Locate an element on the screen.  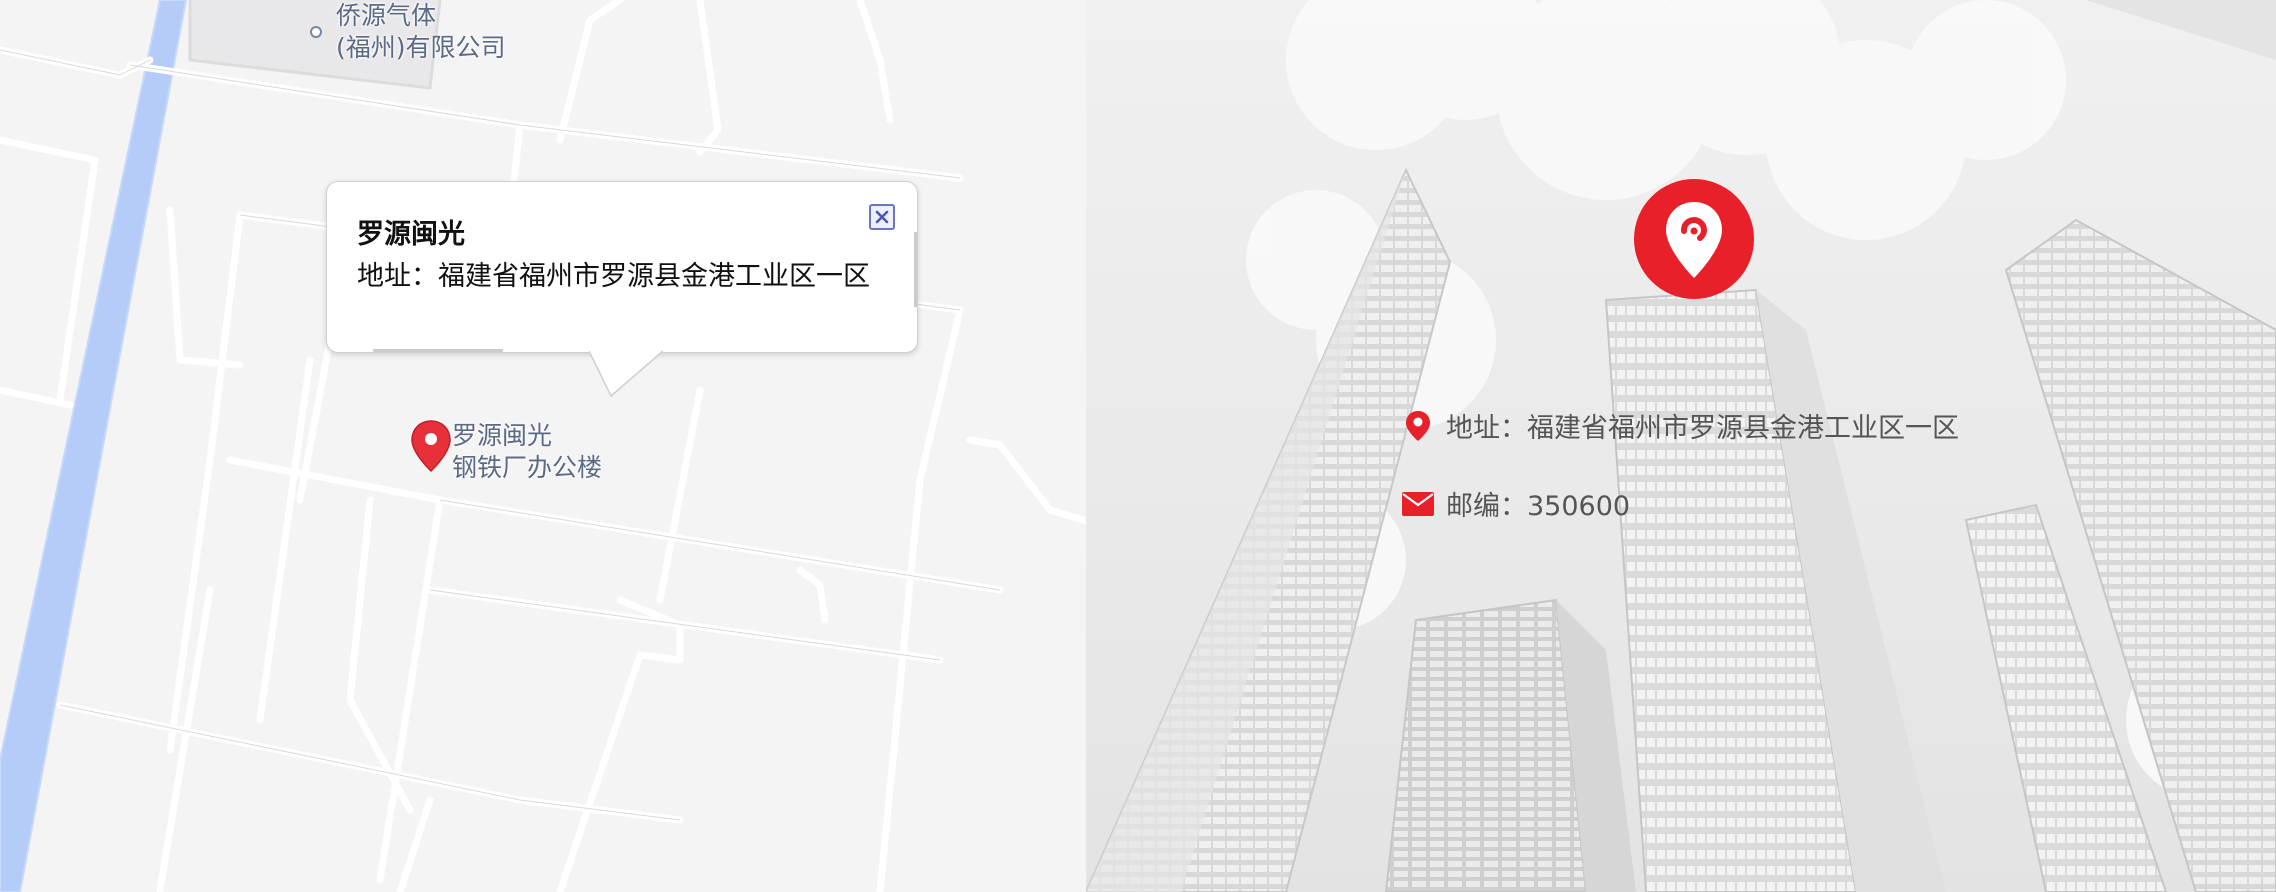
info-window: 罗源闽光 地址：福建省福州市罗源县金港工业区一区 is located at coordinates (622, 289).